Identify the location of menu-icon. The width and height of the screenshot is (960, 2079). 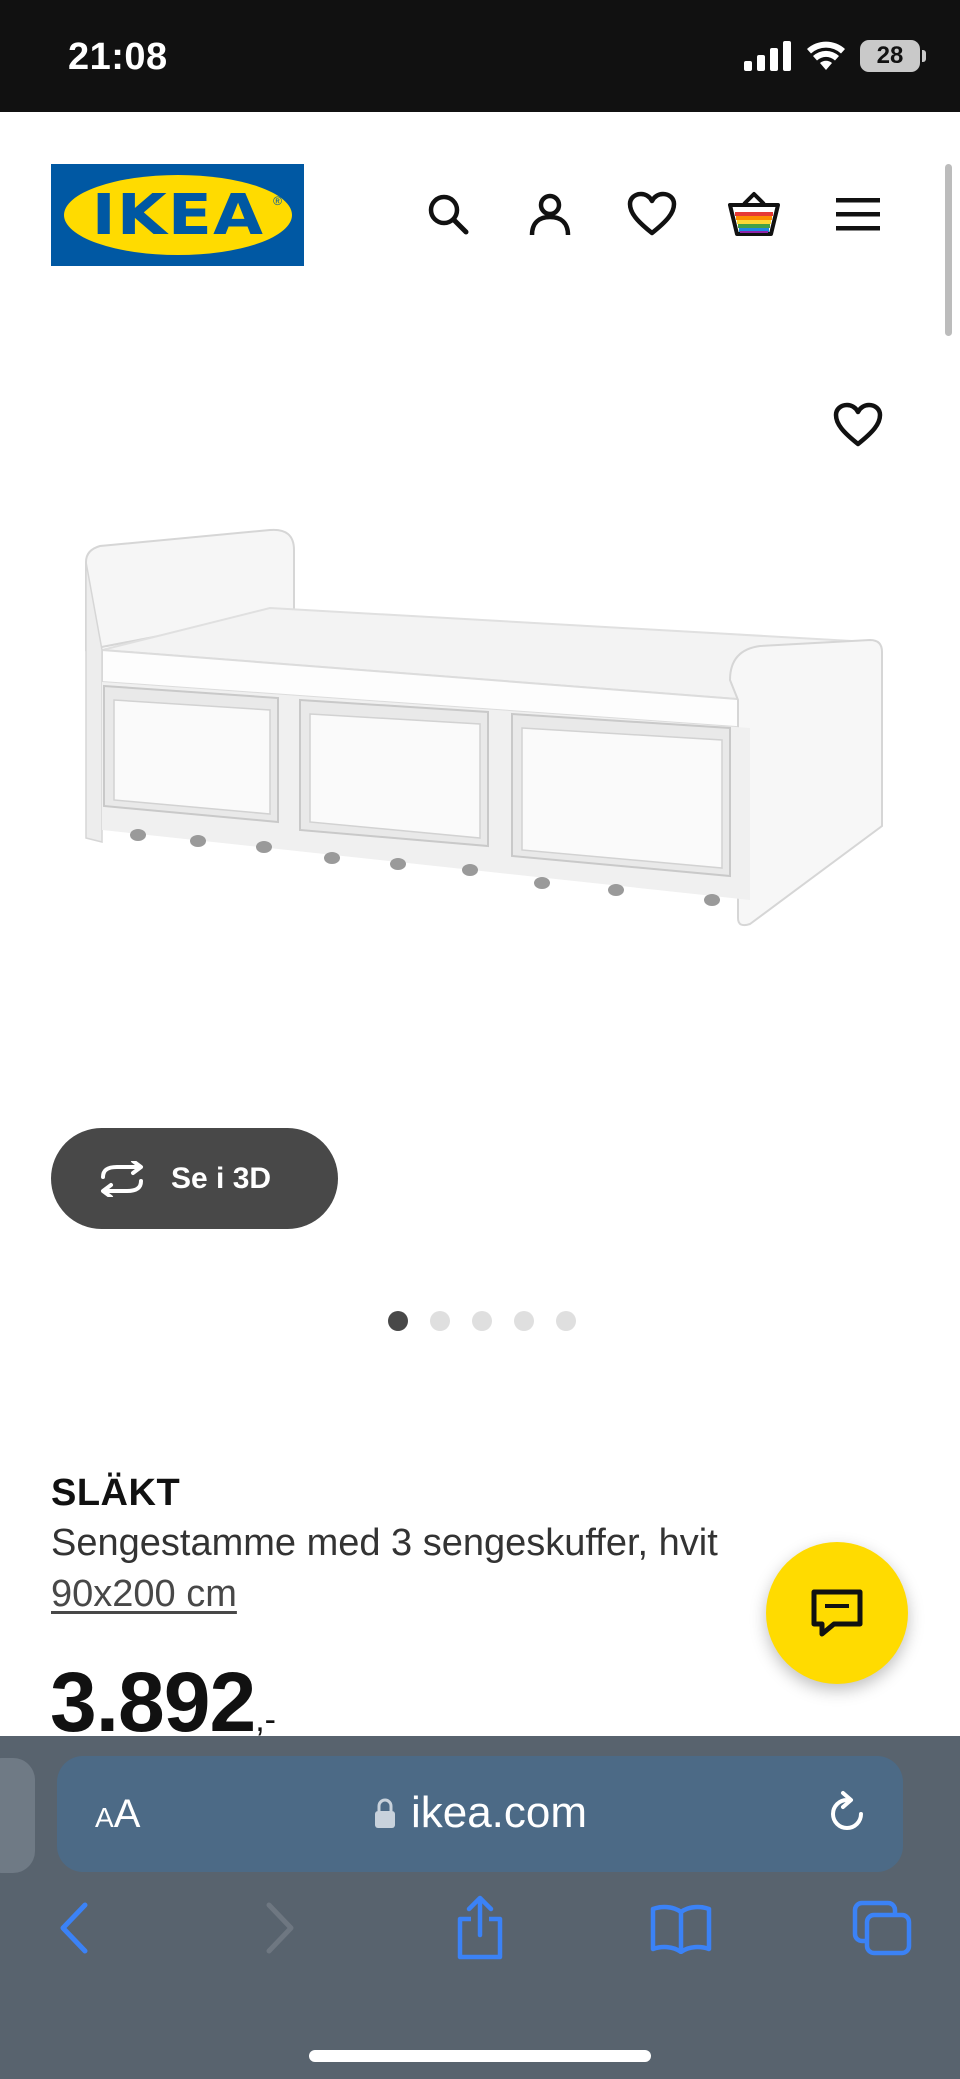
(858, 214).